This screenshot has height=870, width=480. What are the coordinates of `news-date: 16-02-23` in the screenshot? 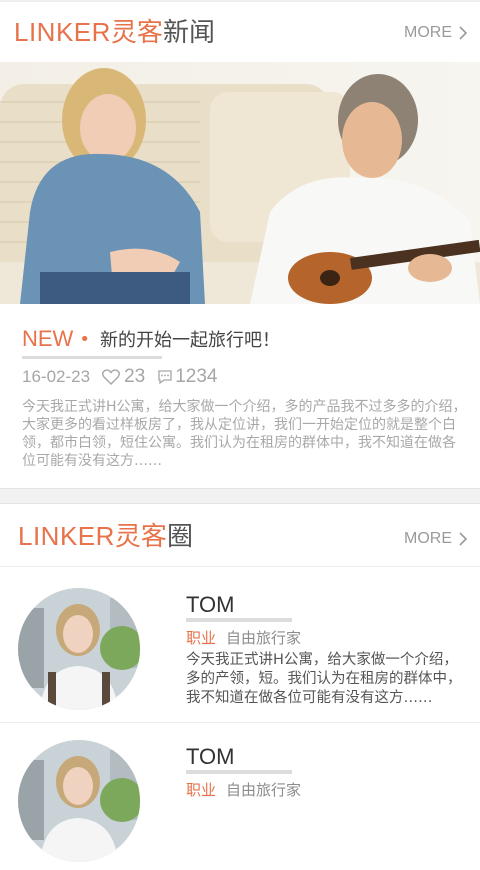 It's located at (56, 376).